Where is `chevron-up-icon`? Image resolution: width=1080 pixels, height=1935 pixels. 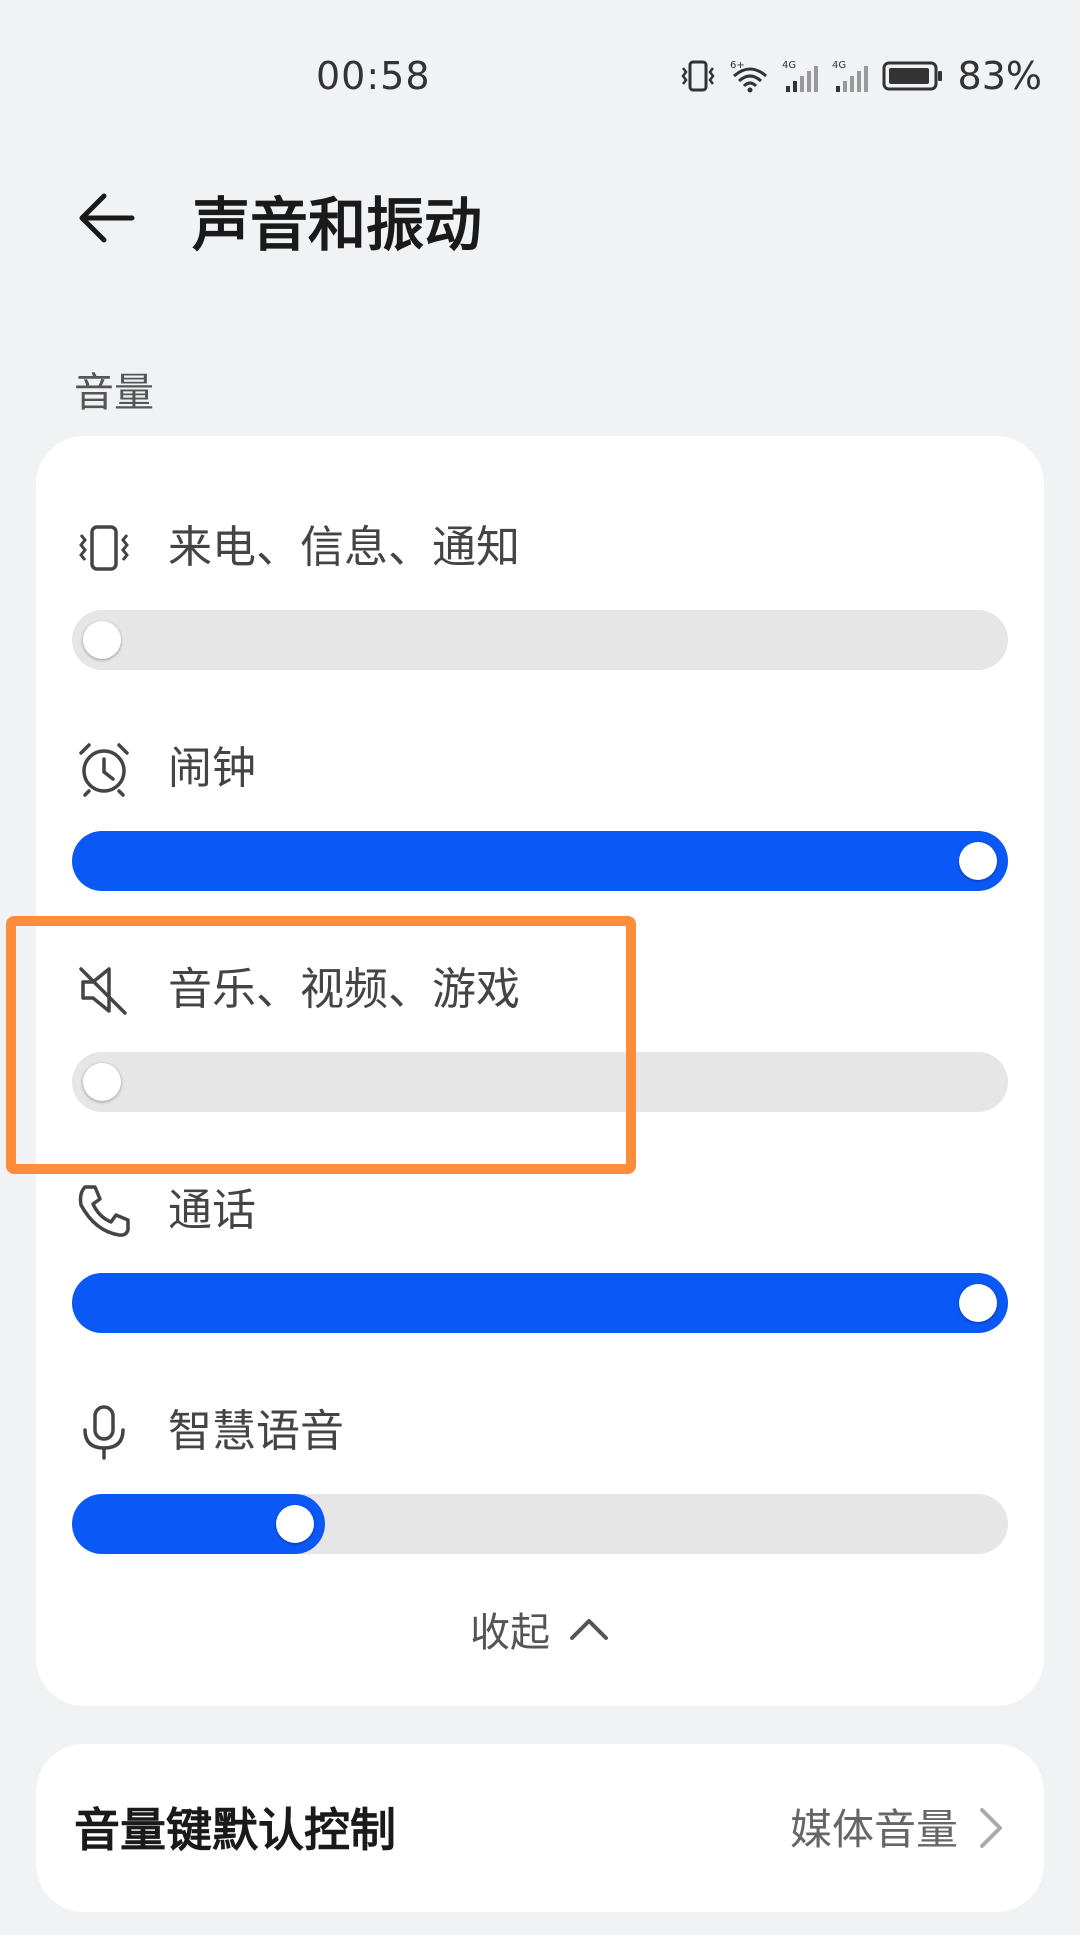 chevron-up-icon is located at coordinates (589, 1629).